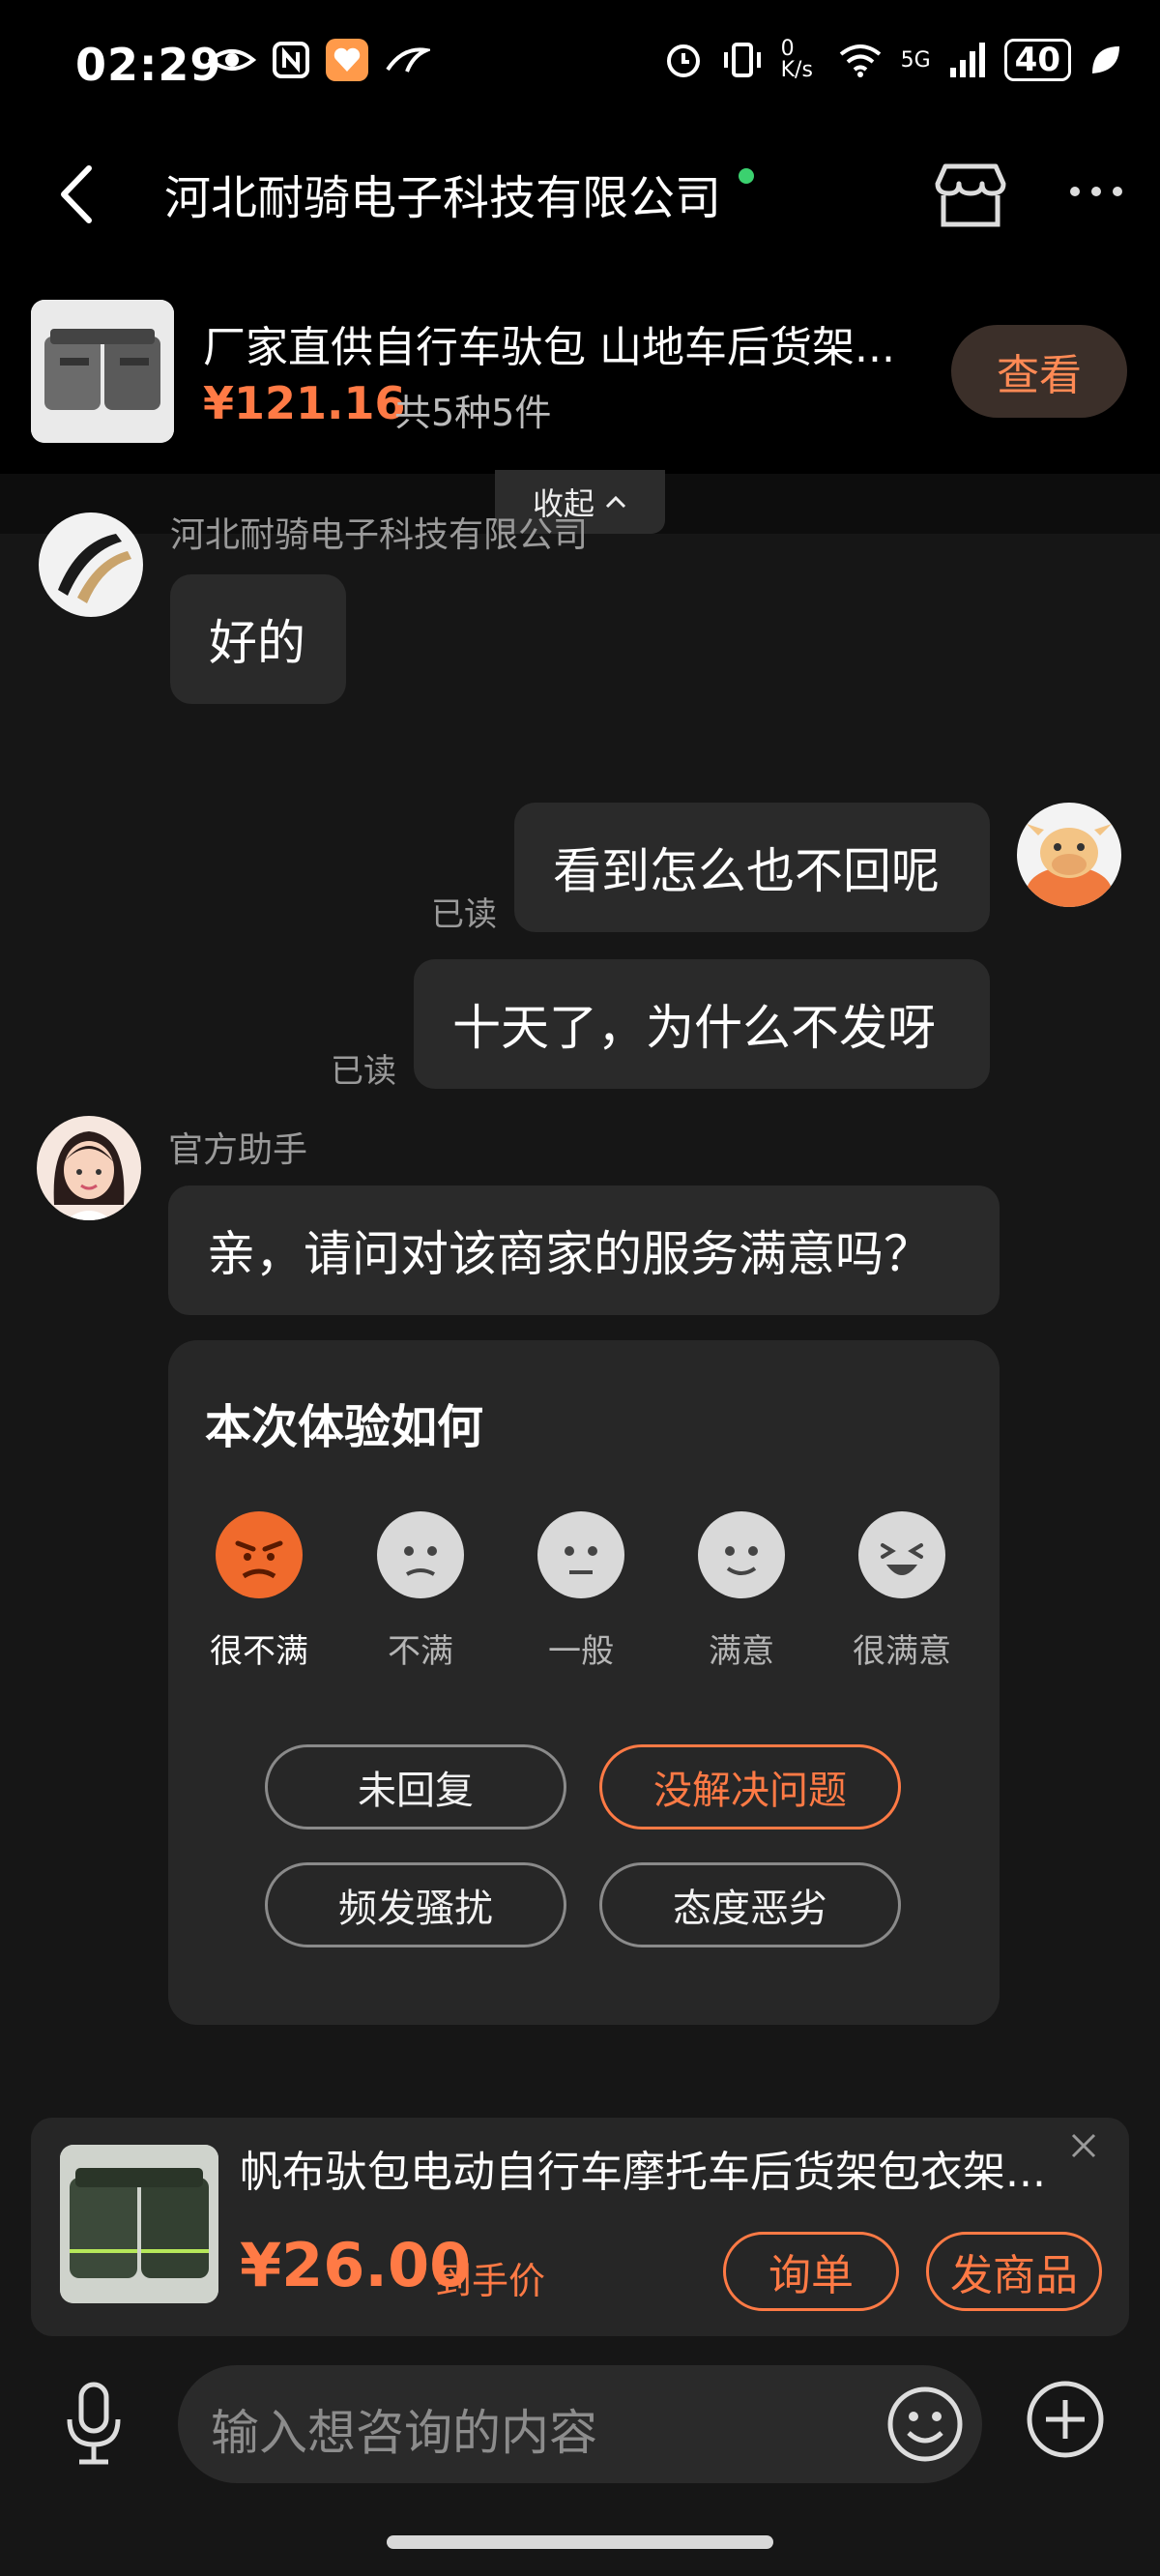 This screenshot has height=2576, width=1160. I want to click on rating-label: 满意, so click(741, 1651).